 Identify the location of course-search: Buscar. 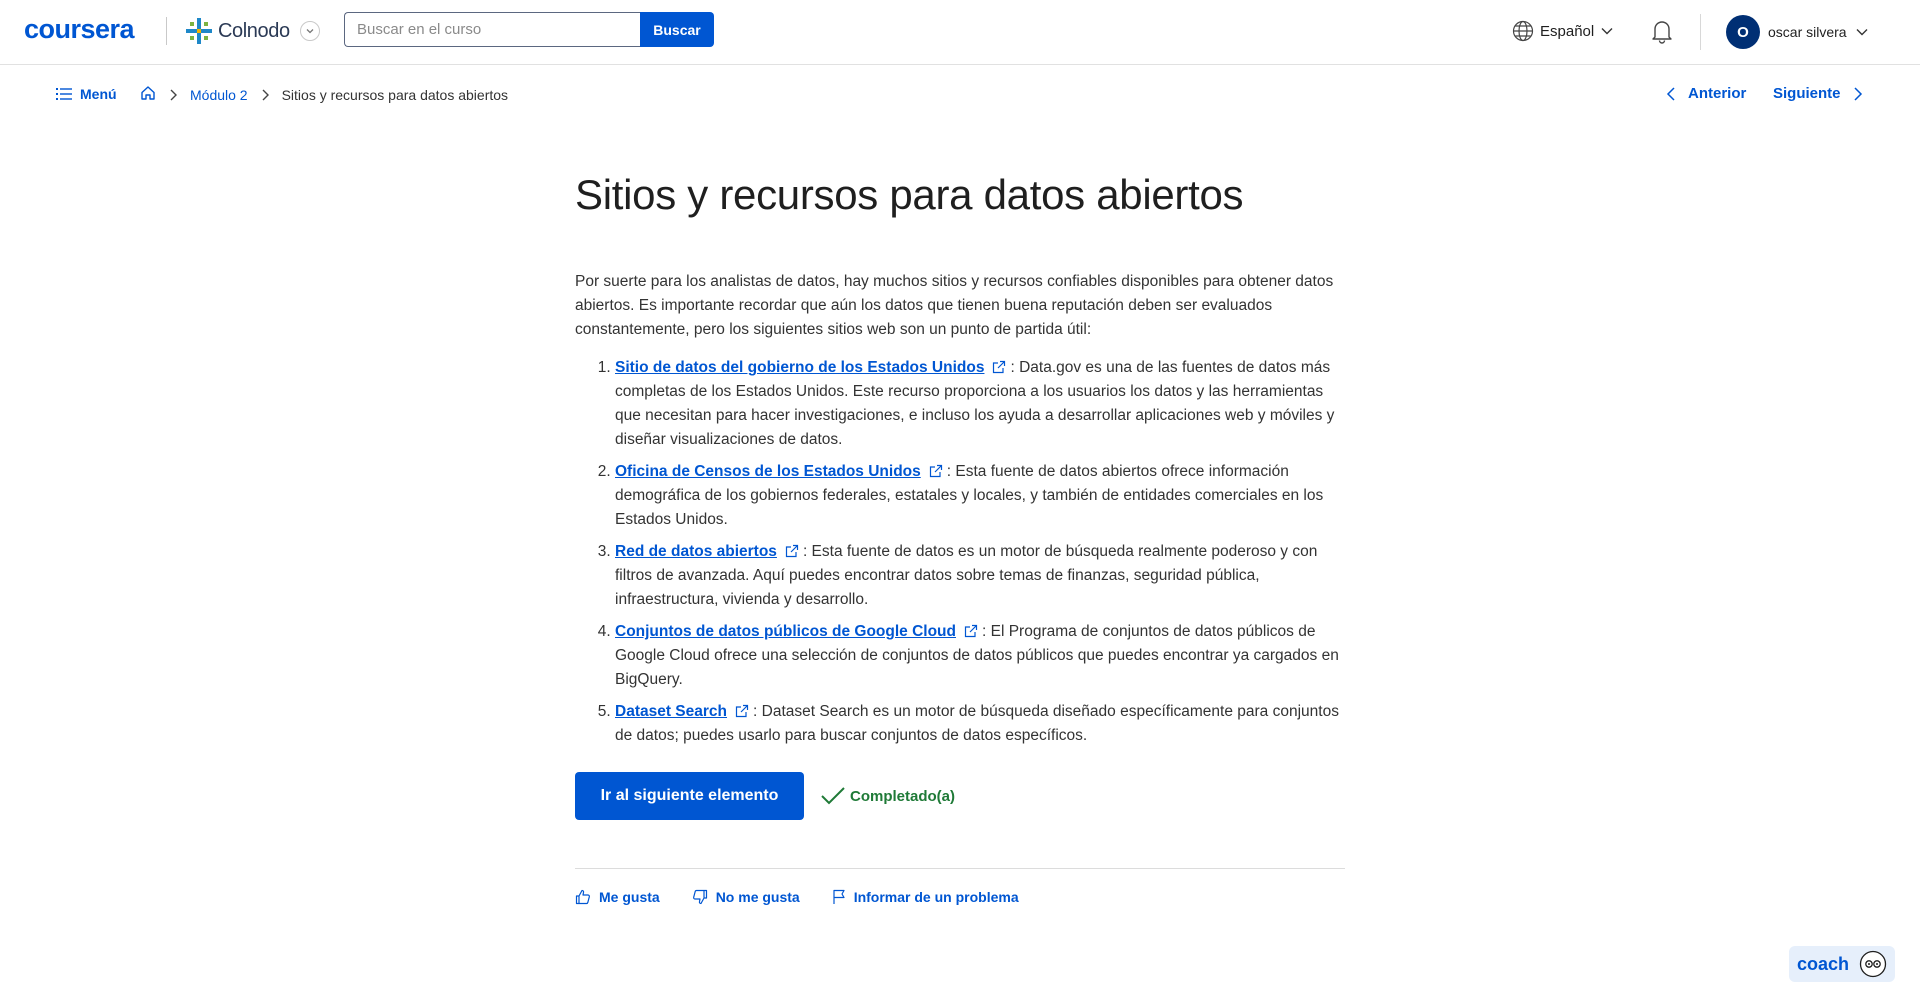
(529, 29).